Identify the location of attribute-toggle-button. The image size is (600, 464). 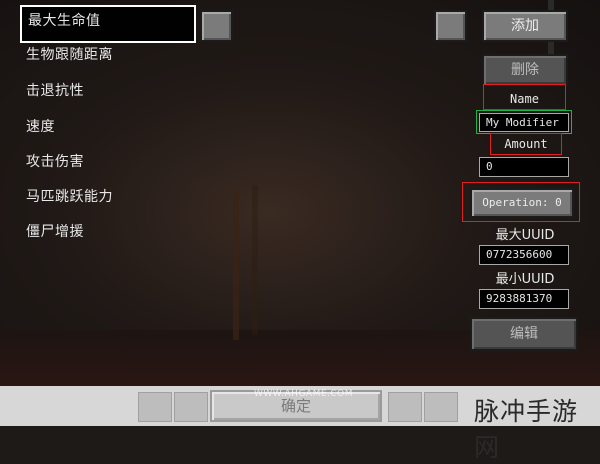
(216, 26).